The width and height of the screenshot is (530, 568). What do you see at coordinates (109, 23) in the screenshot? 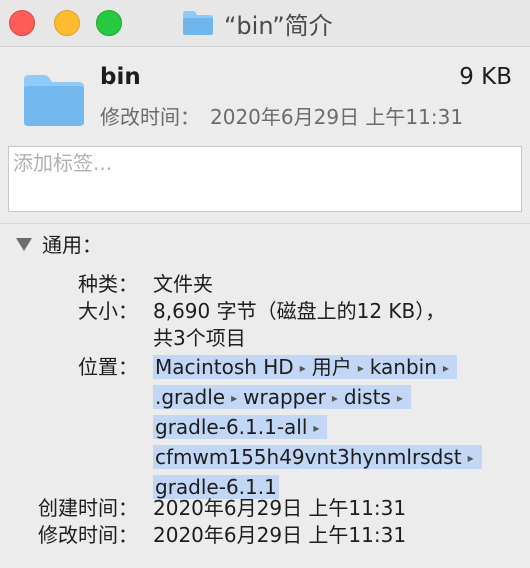
I see `zoom-button` at bounding box center [109, 23].